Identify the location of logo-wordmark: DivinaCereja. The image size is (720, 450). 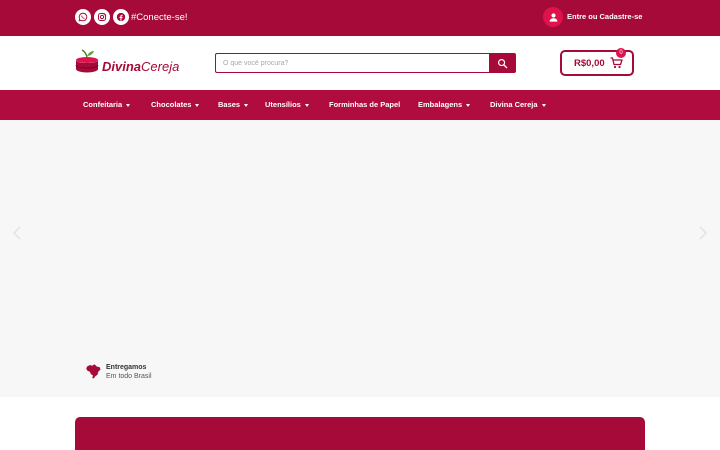
(140, 67).